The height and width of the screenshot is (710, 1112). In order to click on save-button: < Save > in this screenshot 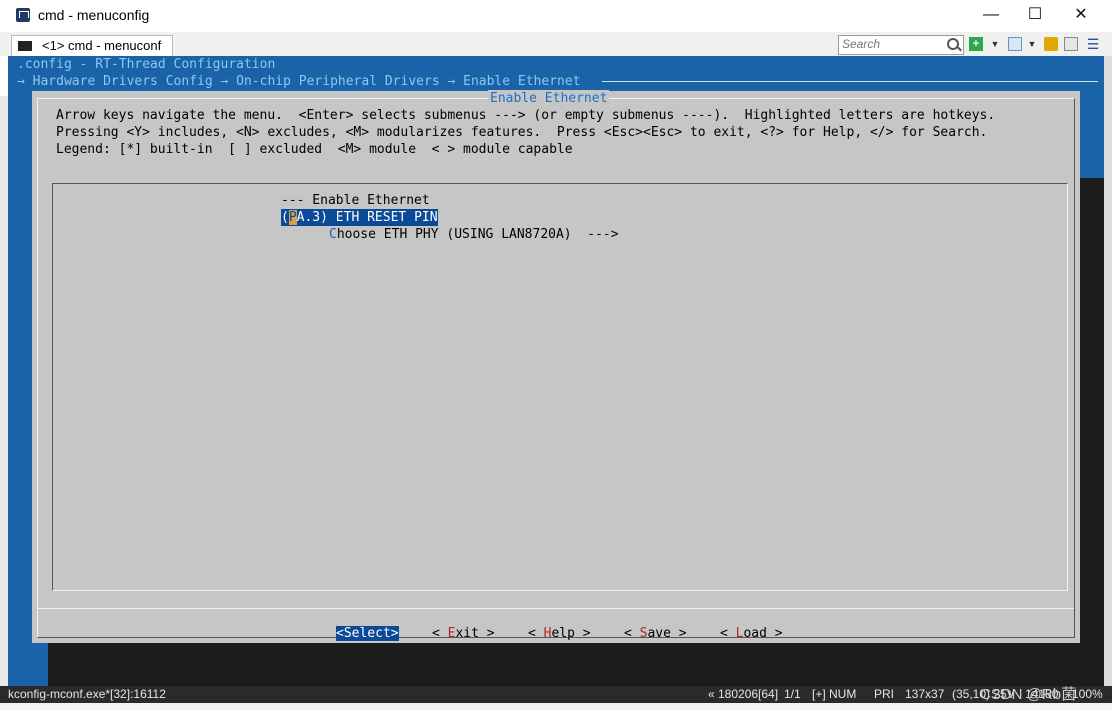, I will do `click(655, 633)`.